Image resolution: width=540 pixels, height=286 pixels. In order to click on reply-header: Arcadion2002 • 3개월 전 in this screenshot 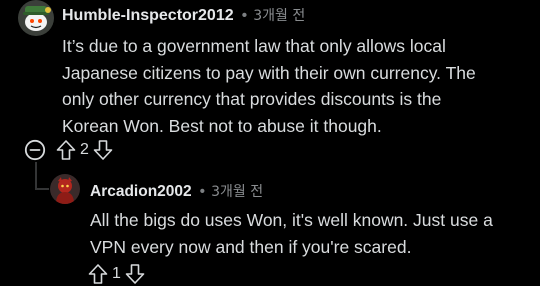, I will do `click(176, 191)`.